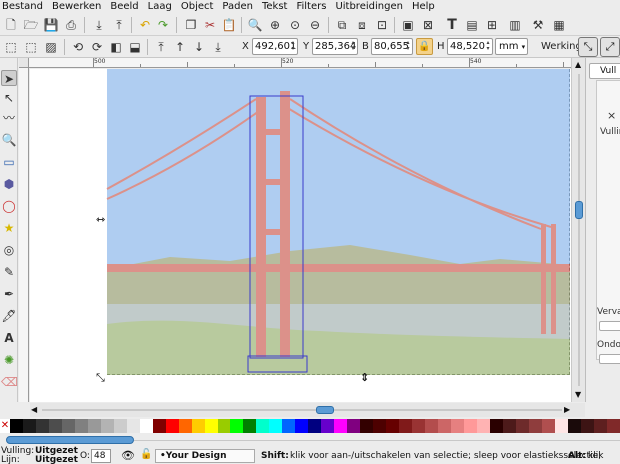 The height and width of the screenshot is (464, 620). I want to click on b-spin: ▴ ▾, so click(408, 46).